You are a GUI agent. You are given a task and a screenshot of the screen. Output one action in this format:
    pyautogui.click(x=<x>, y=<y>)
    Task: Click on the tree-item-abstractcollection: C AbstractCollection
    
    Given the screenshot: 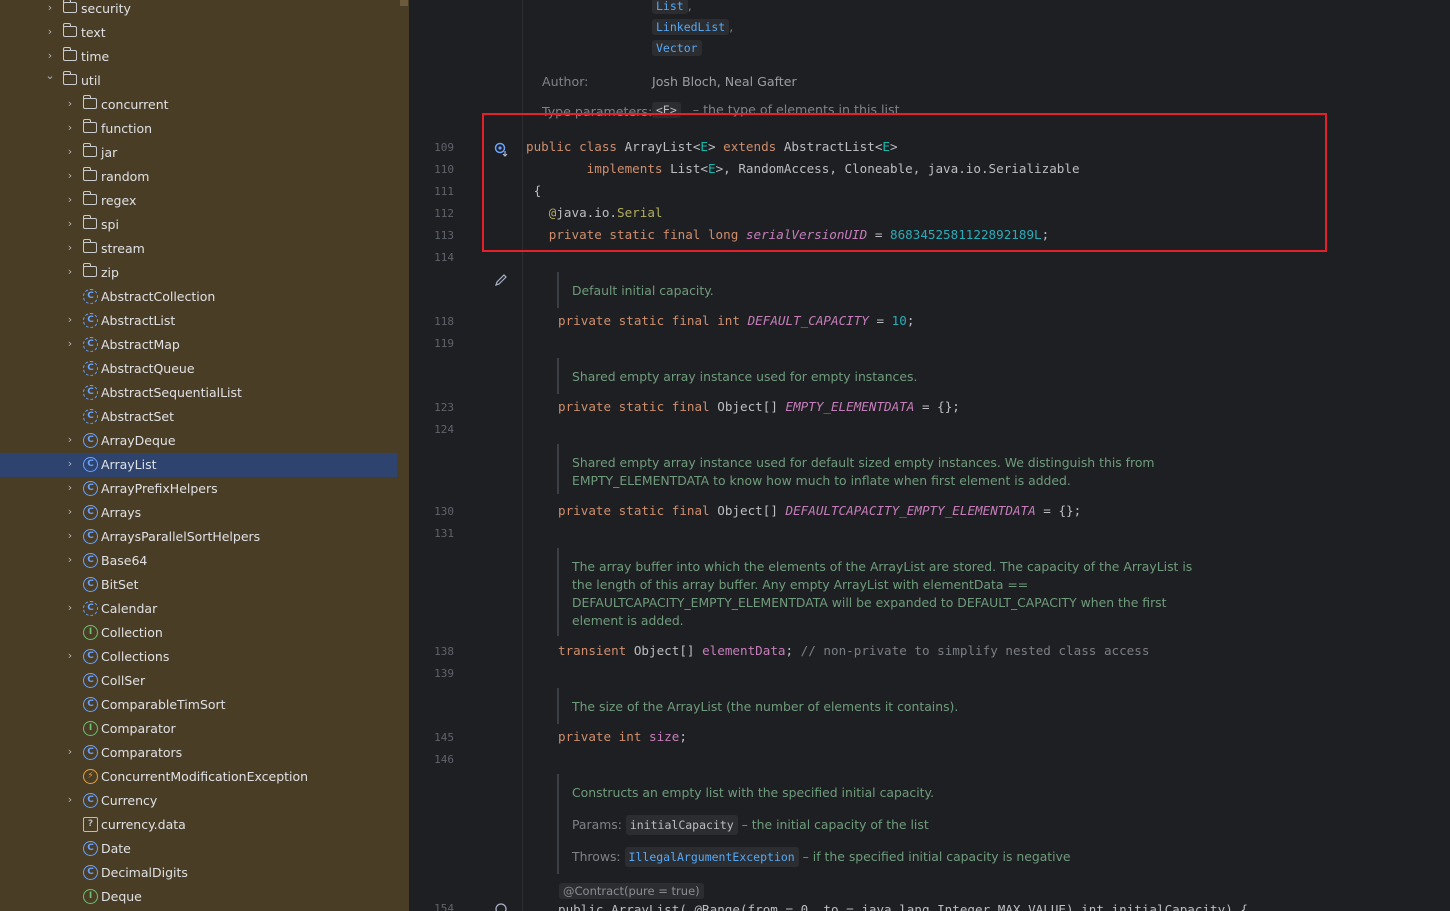 What is the action you would take?
    pyautogui.click(x=198, y=297)
    